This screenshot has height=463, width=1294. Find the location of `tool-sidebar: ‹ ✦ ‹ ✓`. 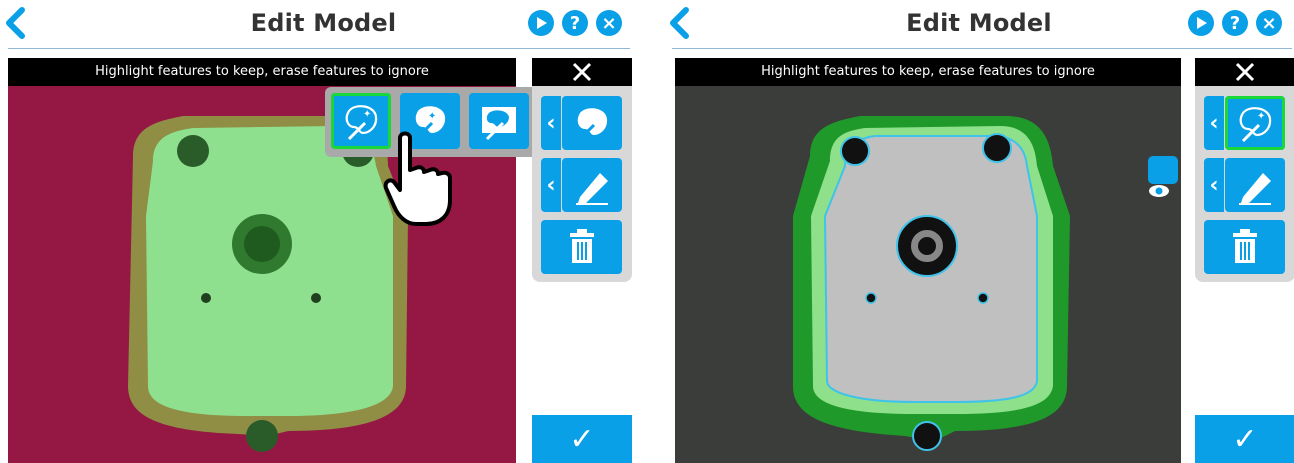

tool-sidebar: ‹ ✦ ‹ ✓ is located at coordinates (1244, 260).